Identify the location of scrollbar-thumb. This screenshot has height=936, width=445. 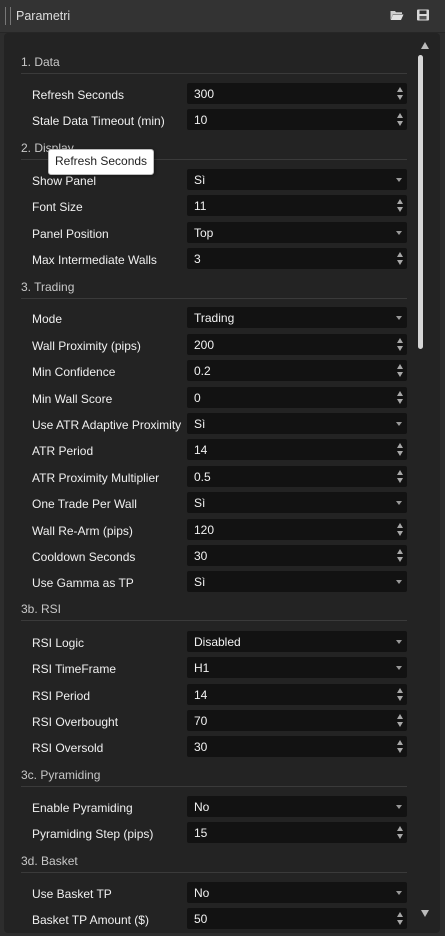
(420, 202).